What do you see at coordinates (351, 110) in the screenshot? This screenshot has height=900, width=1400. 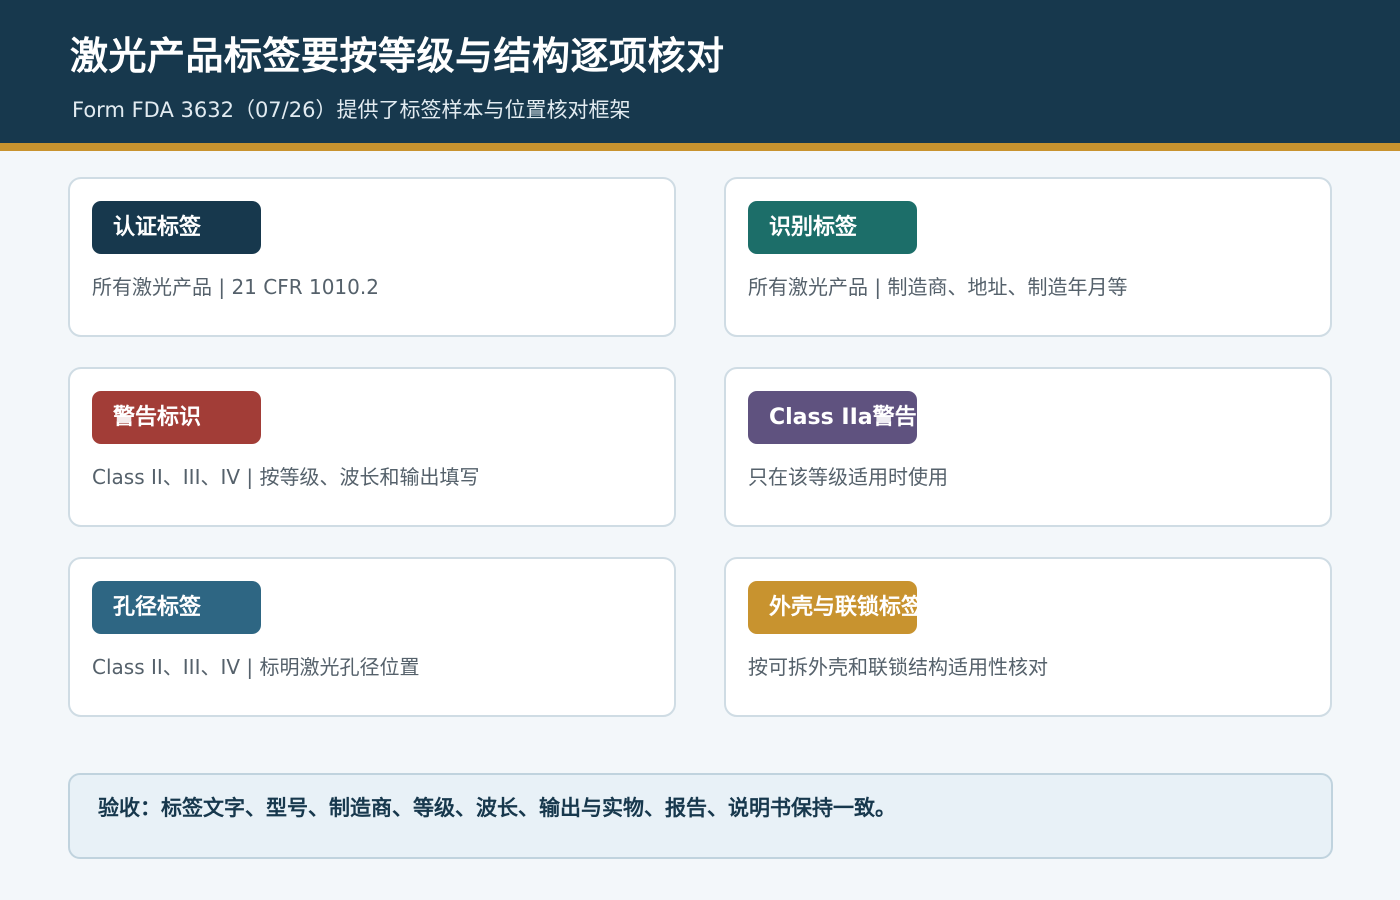 I see `page-subtitle: Form FDA 3632（07/26）提供了标签样本与位置核对框架` at bounding box center [351, 110].